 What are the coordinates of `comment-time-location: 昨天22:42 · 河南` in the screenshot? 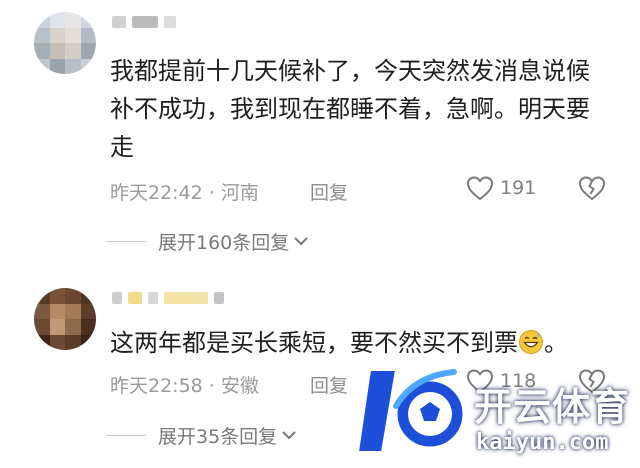 It's located at (184, 193).